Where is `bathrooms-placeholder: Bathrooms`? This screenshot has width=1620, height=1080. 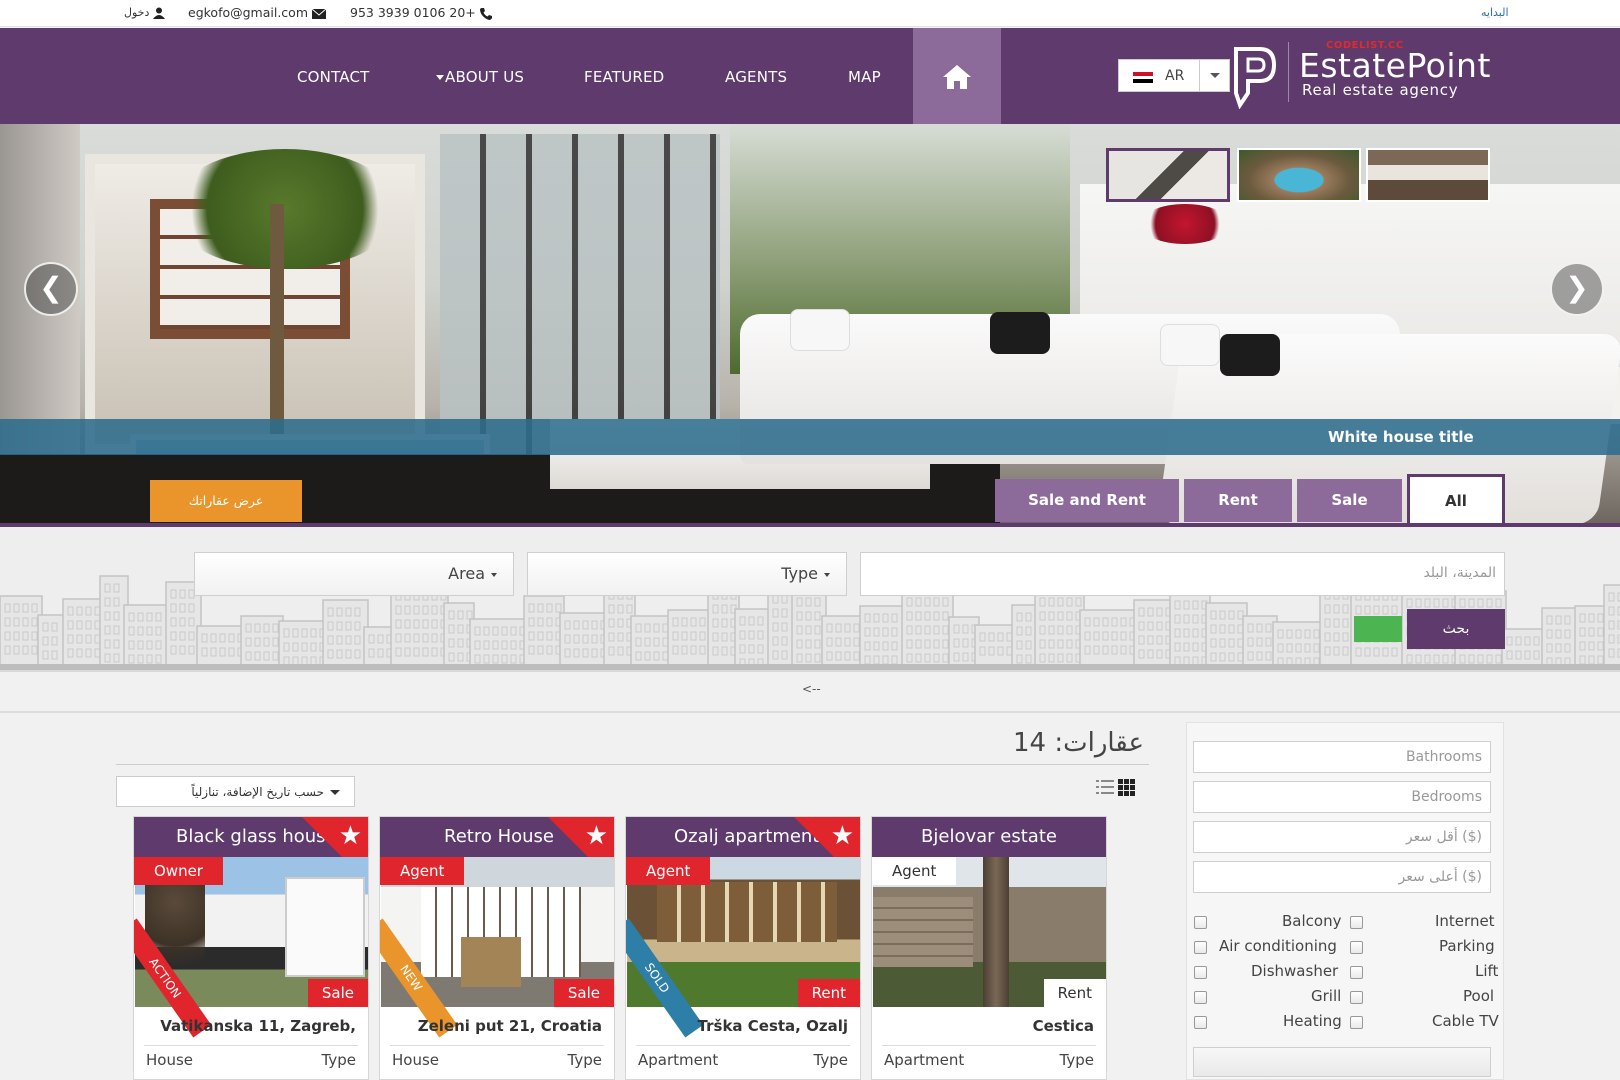 bathrooms-placeholder: Bathrooms is located at coordinates (1443, 757).